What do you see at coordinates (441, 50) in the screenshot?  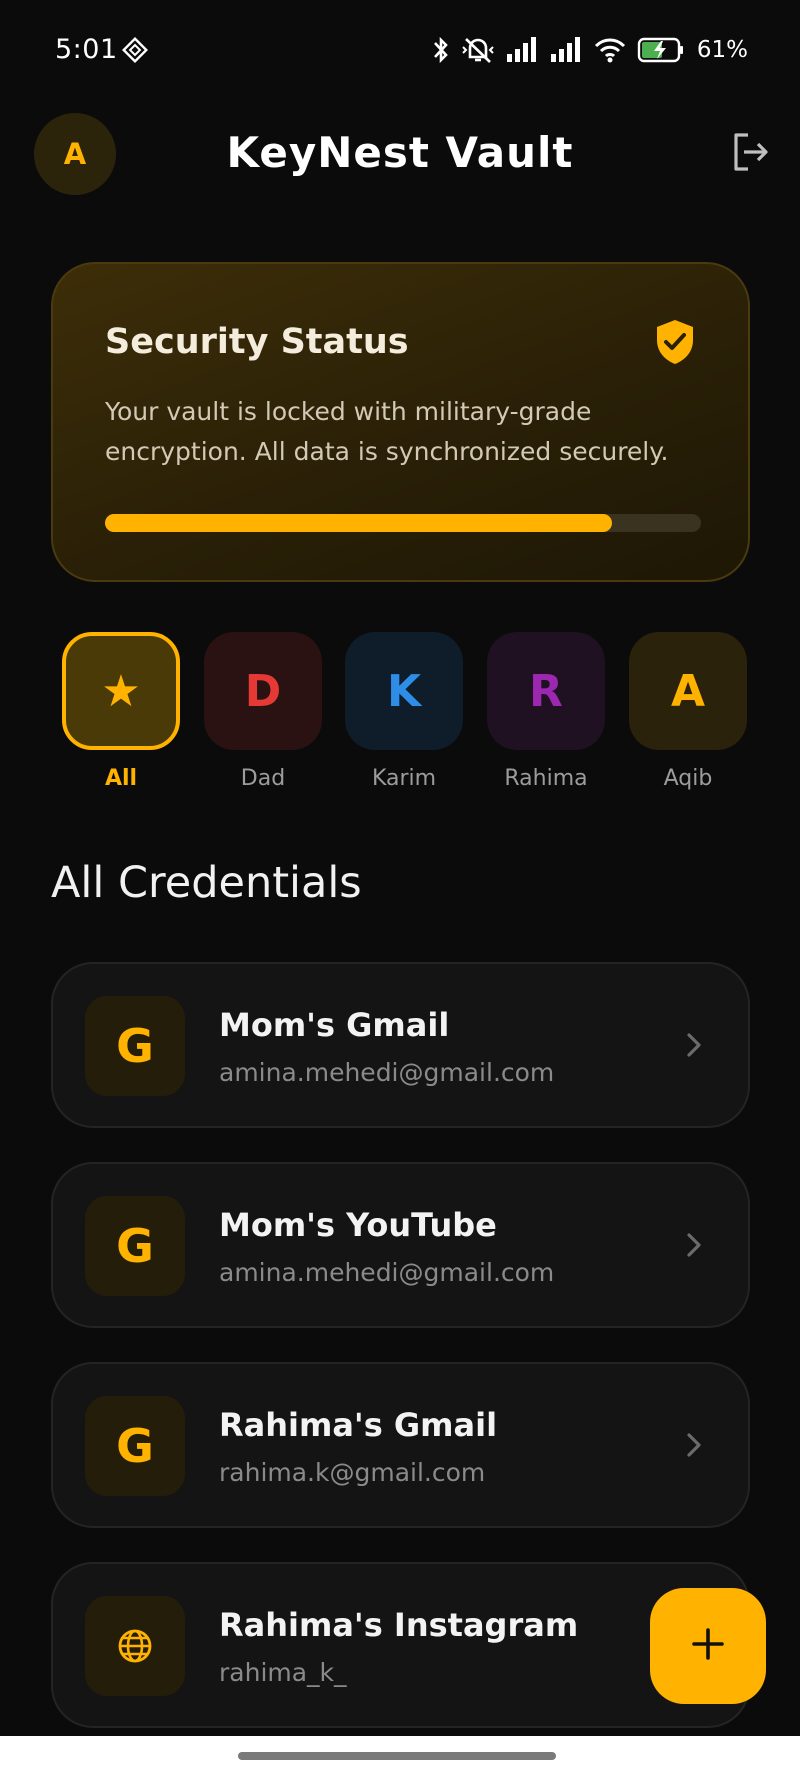 I see `bluetooth-icon` at bounding box center [441, 50].